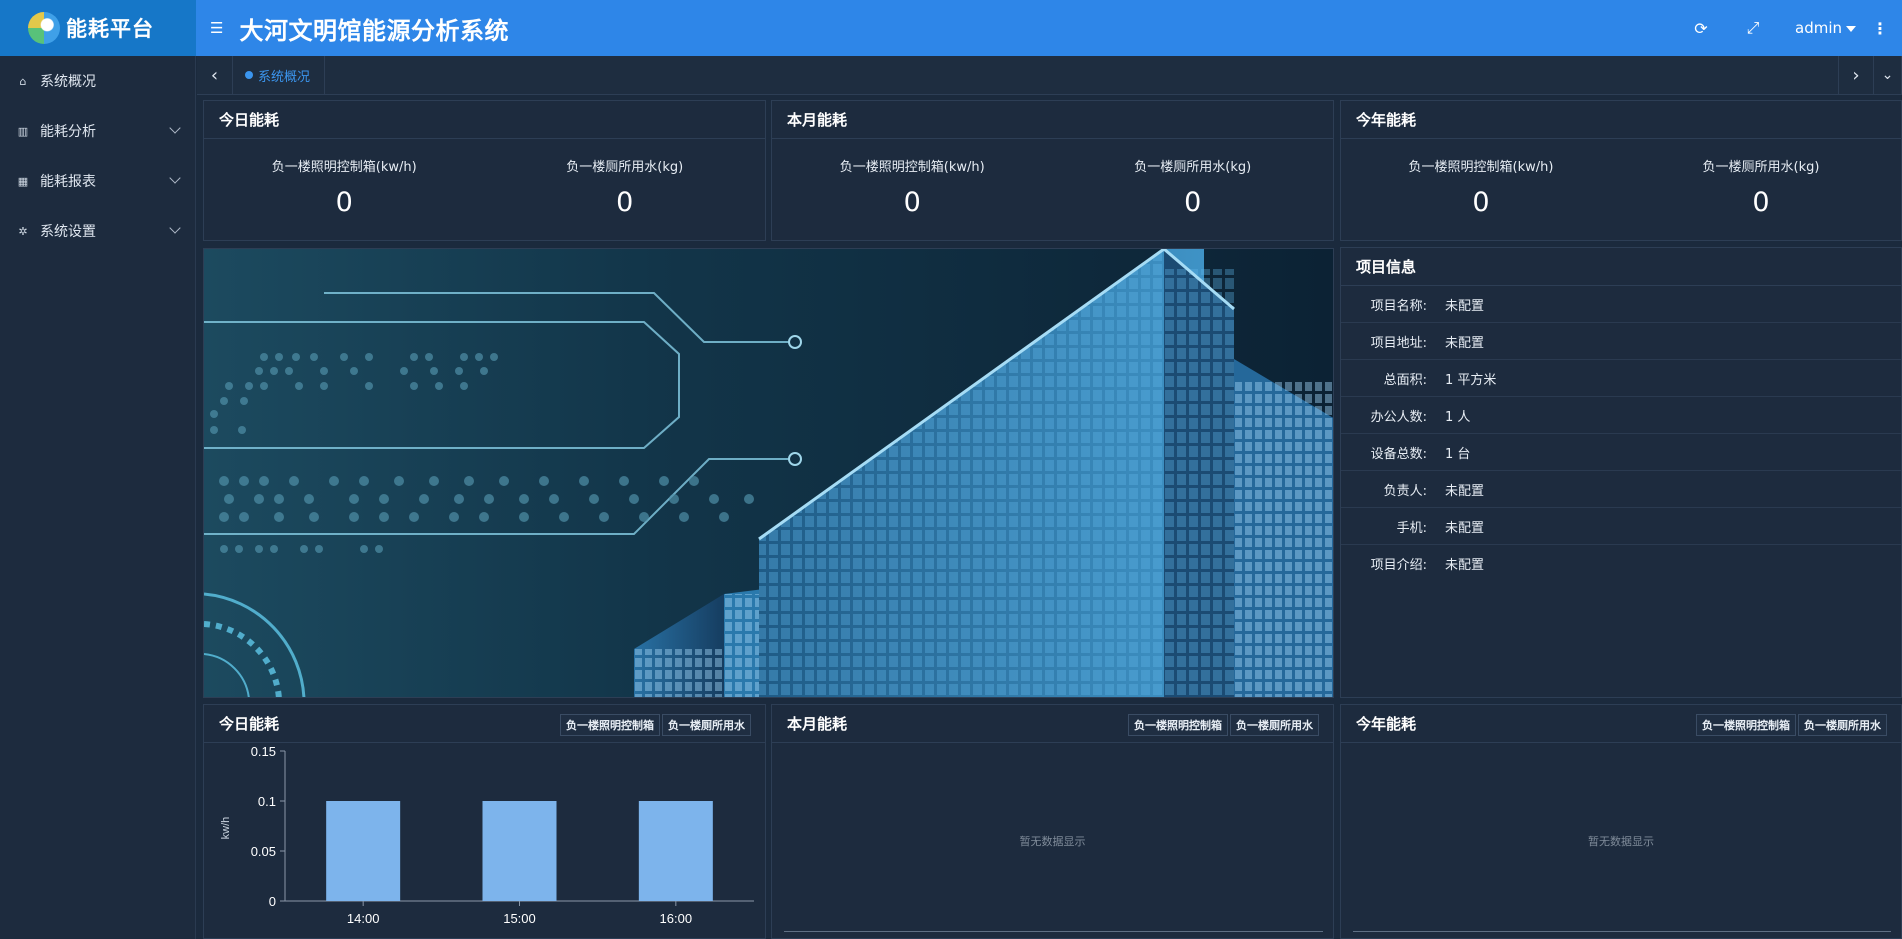  I want to click on info-value: 1 人, so click(1458, 417).